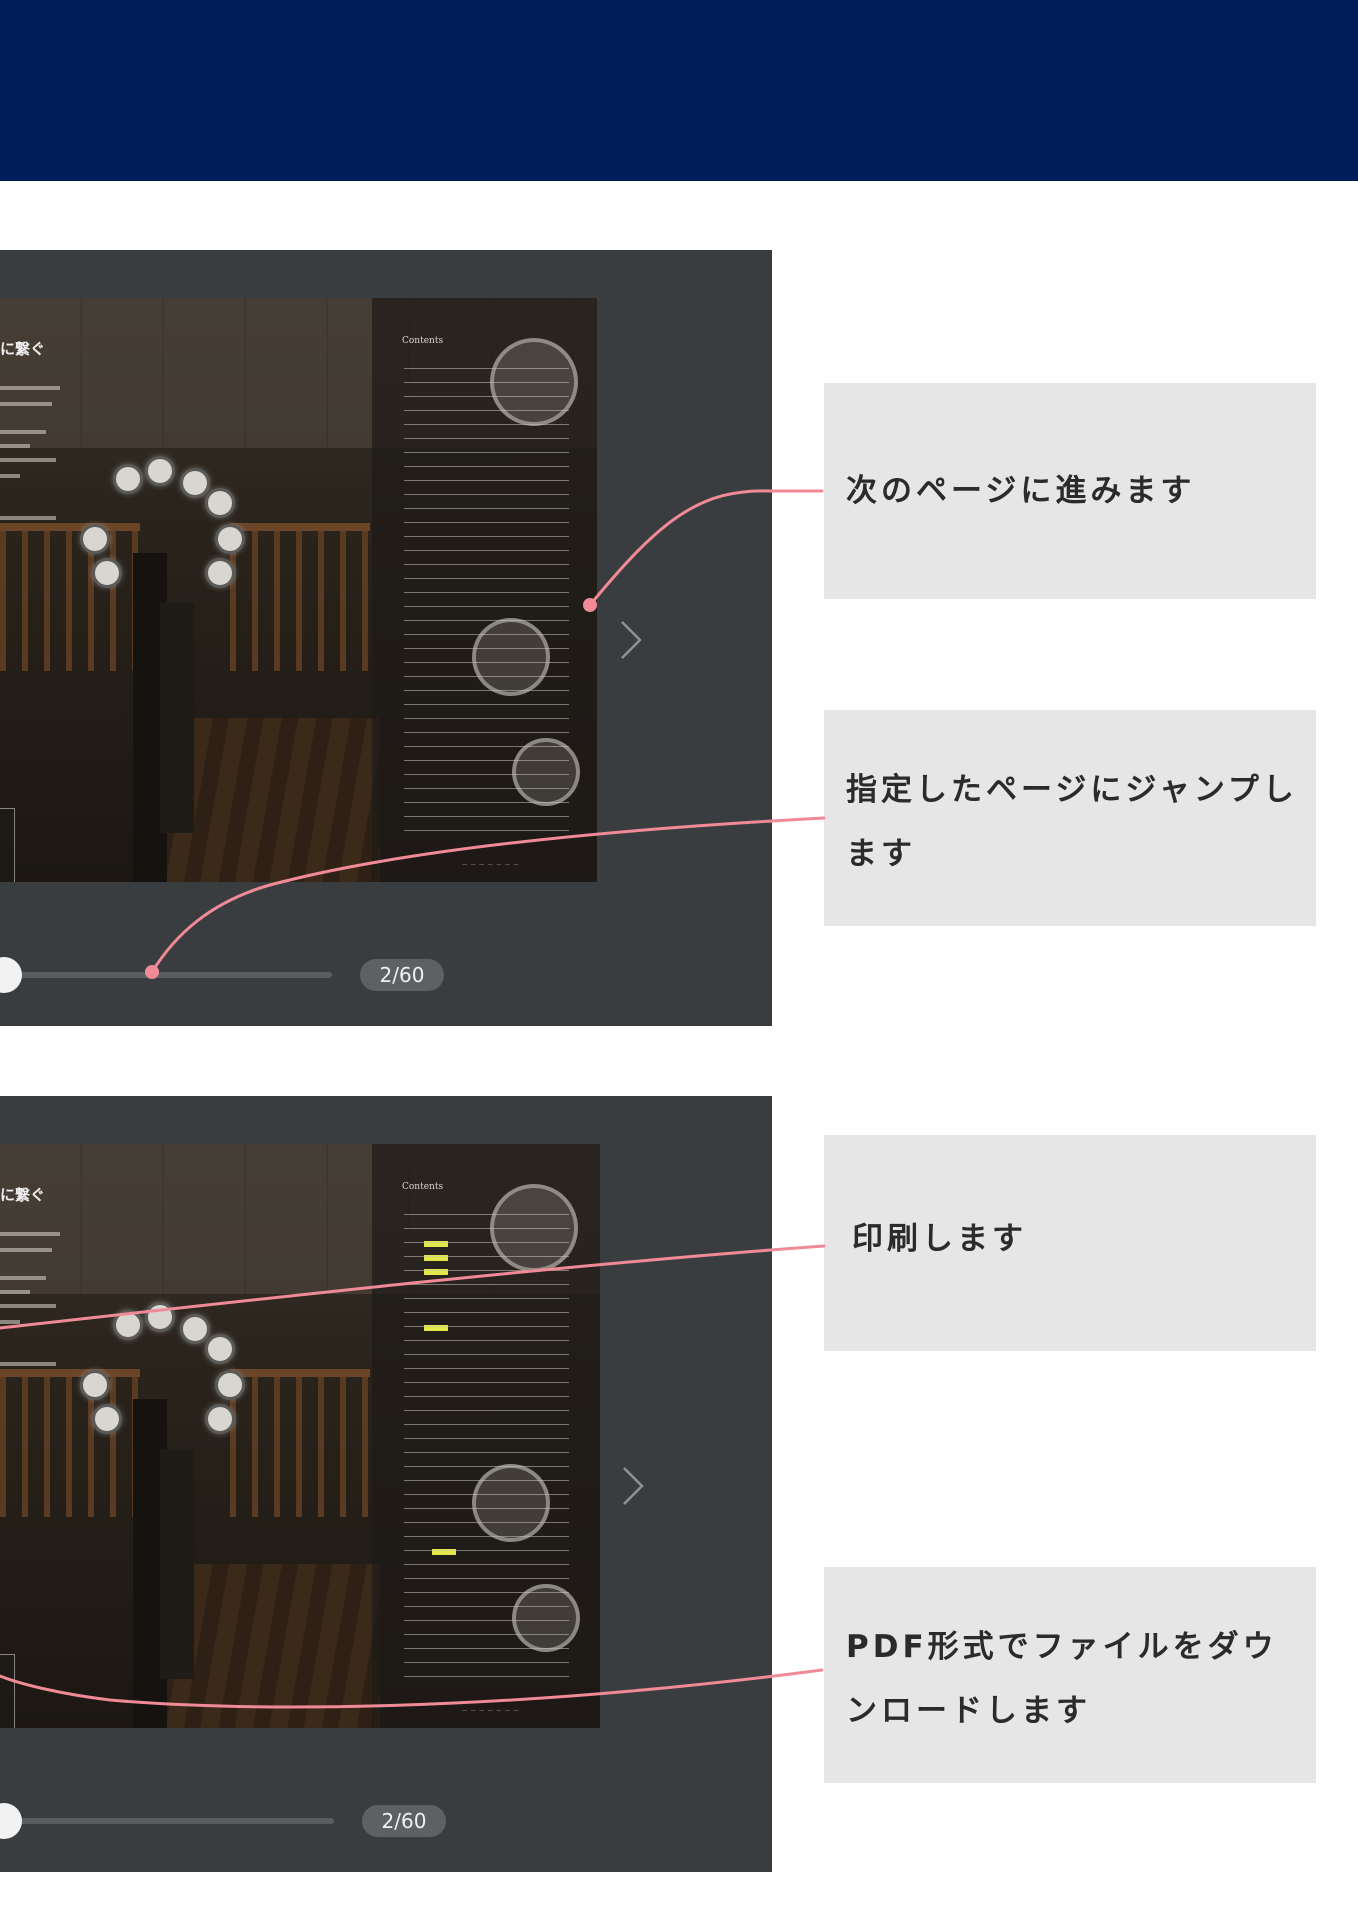  Describe the element at coordinates (679, 90) in the screenshot. I see `header-bar` at that location.